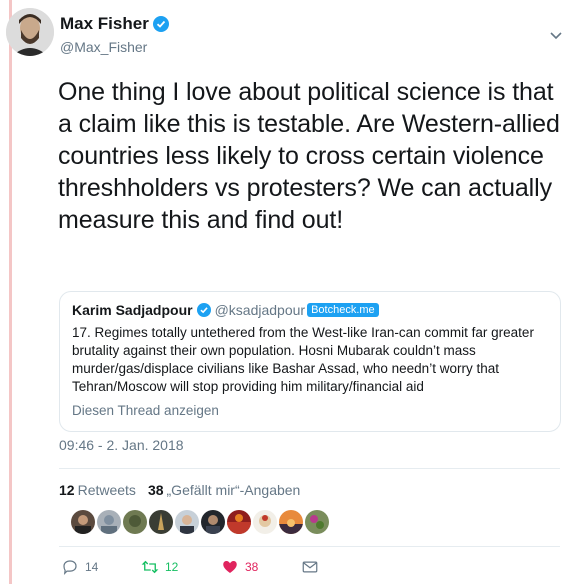 The height and width of the screenshot is (584, 580). Describe the element at coordinates (30, 32) in the screenshot. I see `author-avatar` at that location.